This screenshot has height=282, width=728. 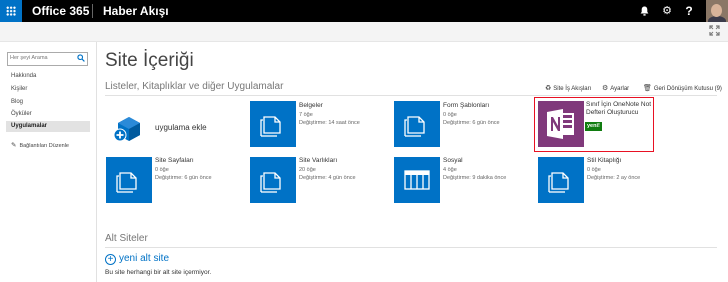 What do you see at coordinates (411, 95) in the screenshot?
I see `section-divider` at bounding box center [411, 95].